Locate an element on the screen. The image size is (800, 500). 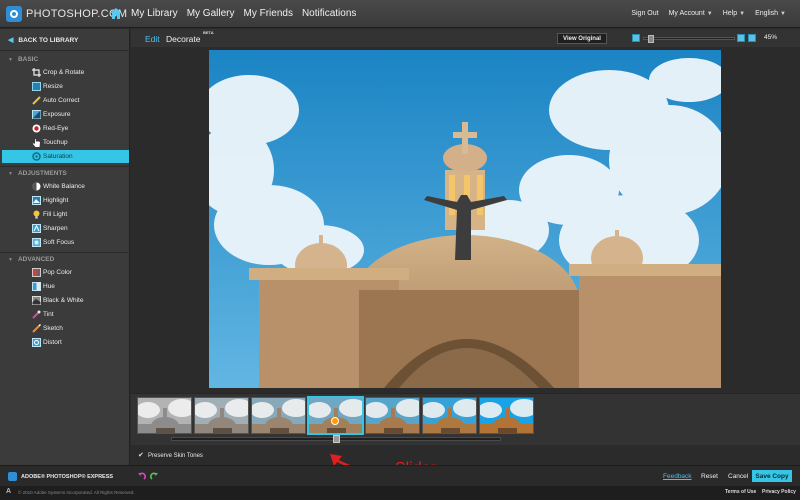
tool-label: Tint is located at coordinates (48, 314).